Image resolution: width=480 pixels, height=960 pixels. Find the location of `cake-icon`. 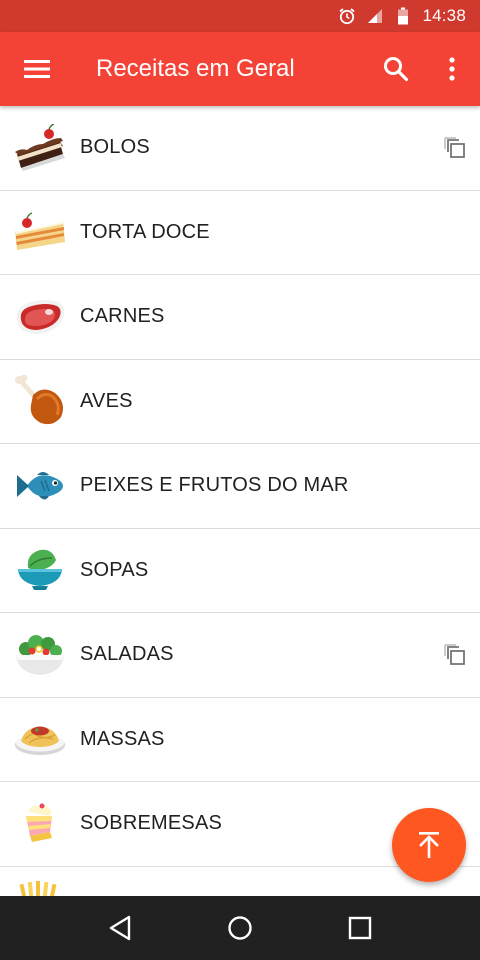

cake-icon is located at coordinates (40, 148).